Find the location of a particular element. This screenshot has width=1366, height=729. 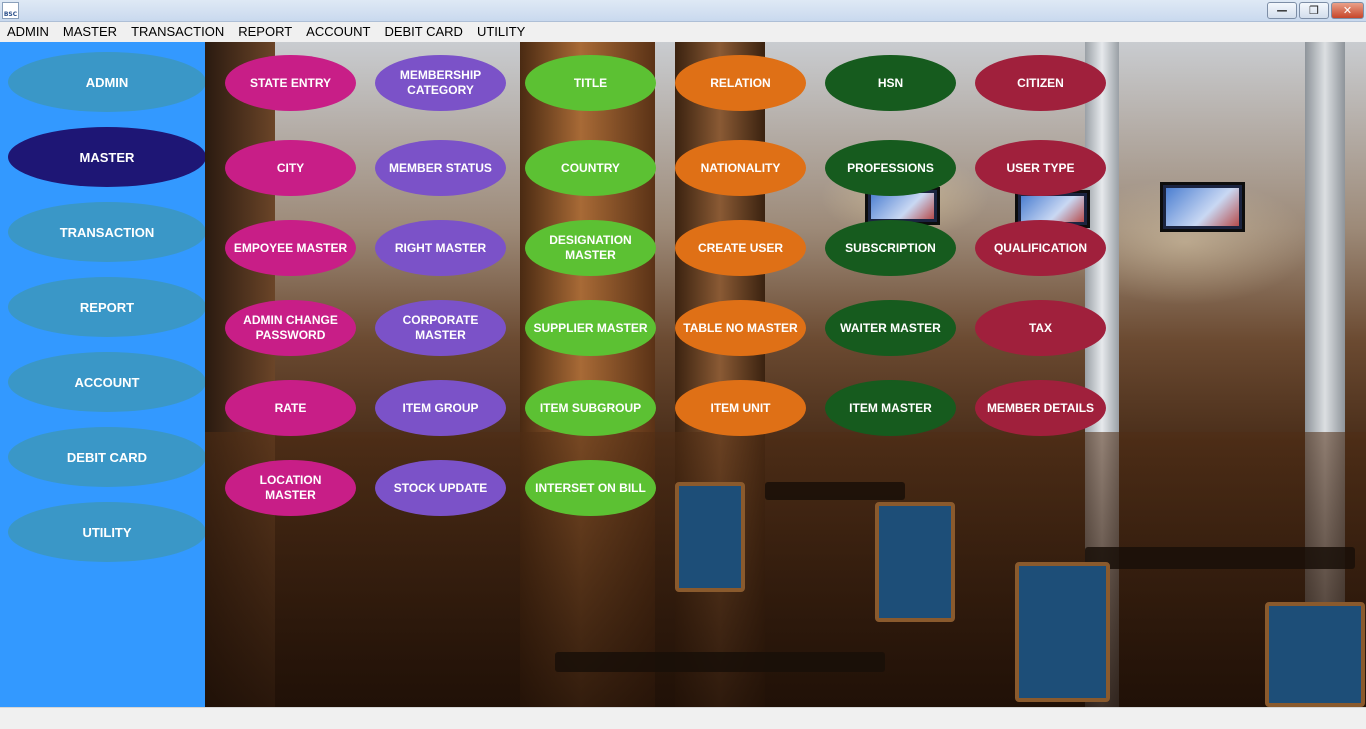

sidebar-item-debit-card: DEBIT CARD is located at coordinates (107, 457).